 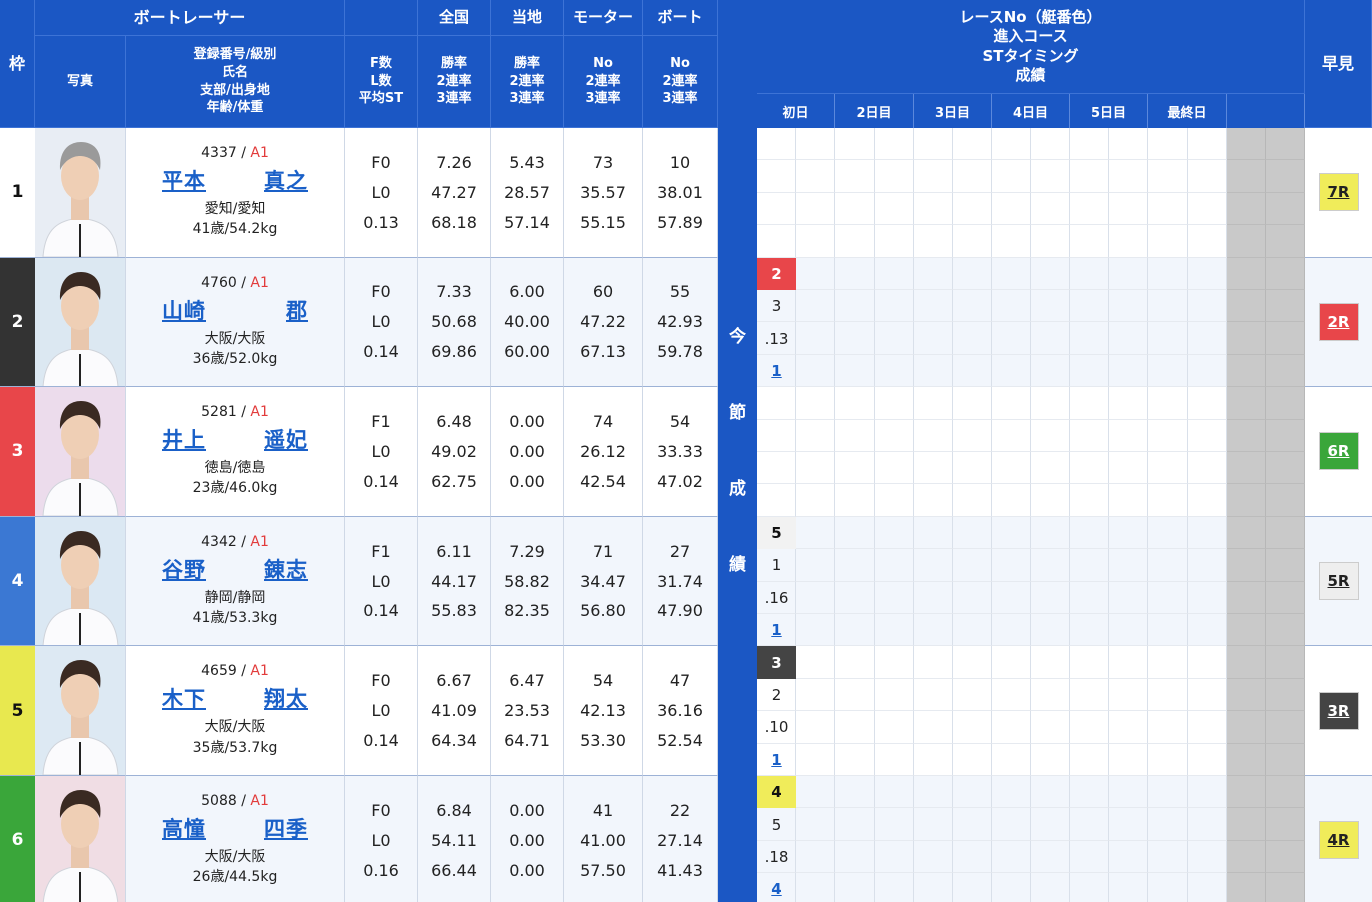 I want to click on racer-name-link: 木下 翔太, so click(x=235, y=698).